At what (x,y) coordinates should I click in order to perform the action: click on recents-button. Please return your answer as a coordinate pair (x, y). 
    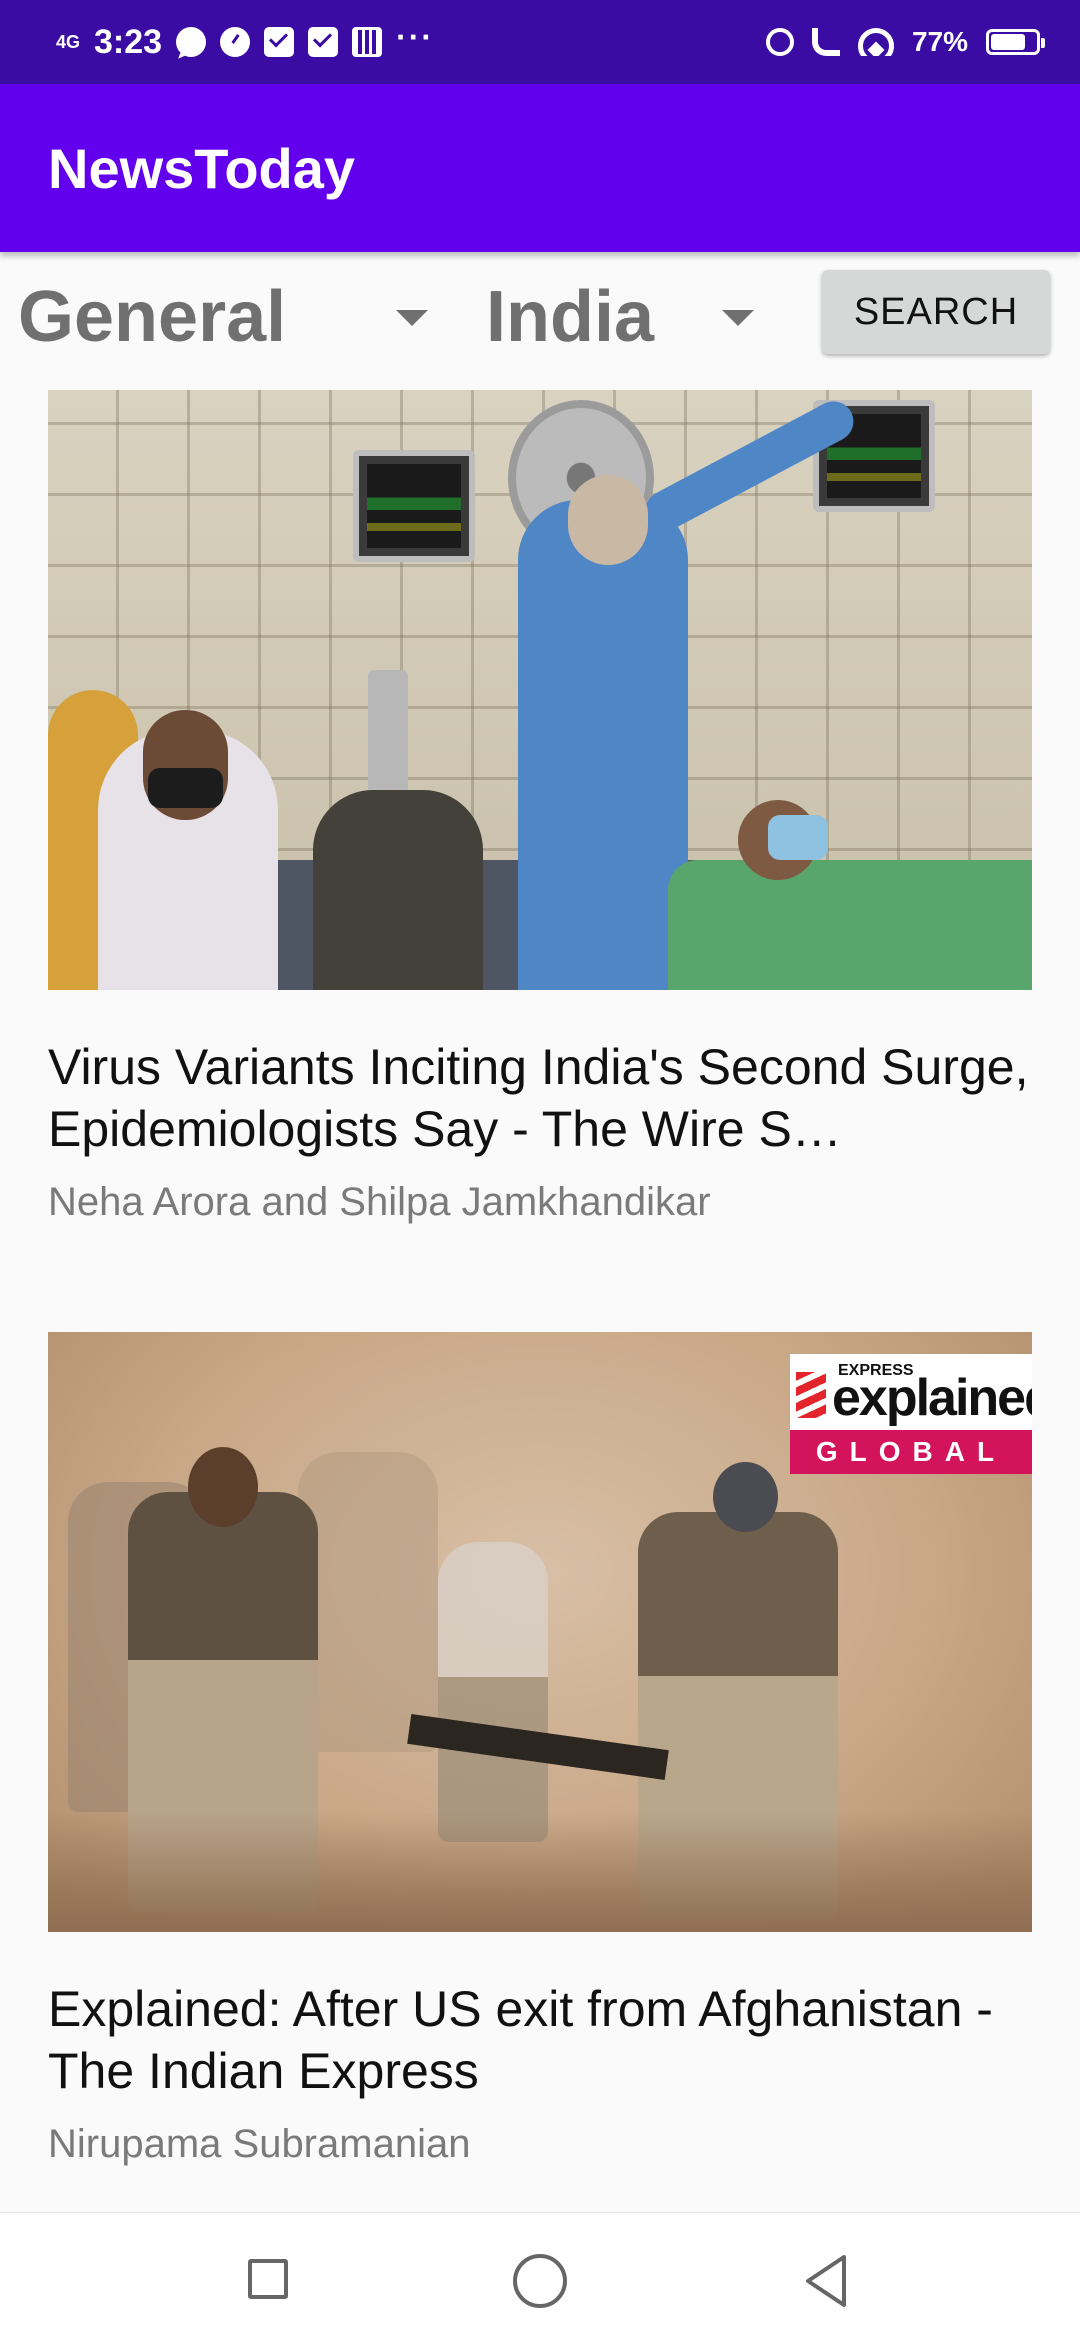
    Looking at the image, I should click on (270, 2281).